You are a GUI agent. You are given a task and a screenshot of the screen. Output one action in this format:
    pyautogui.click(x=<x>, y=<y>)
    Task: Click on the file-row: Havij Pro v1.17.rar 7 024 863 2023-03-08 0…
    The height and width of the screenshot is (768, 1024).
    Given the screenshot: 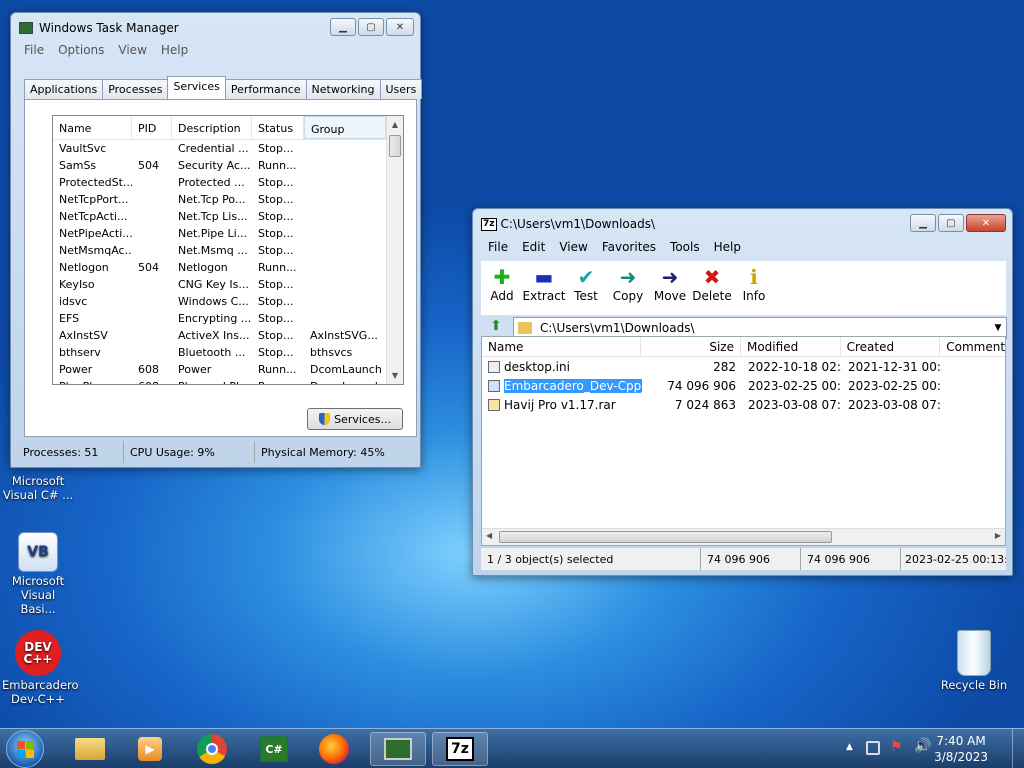 What is the action you would take?
    pyautogui.click(x=743, y=404)
    